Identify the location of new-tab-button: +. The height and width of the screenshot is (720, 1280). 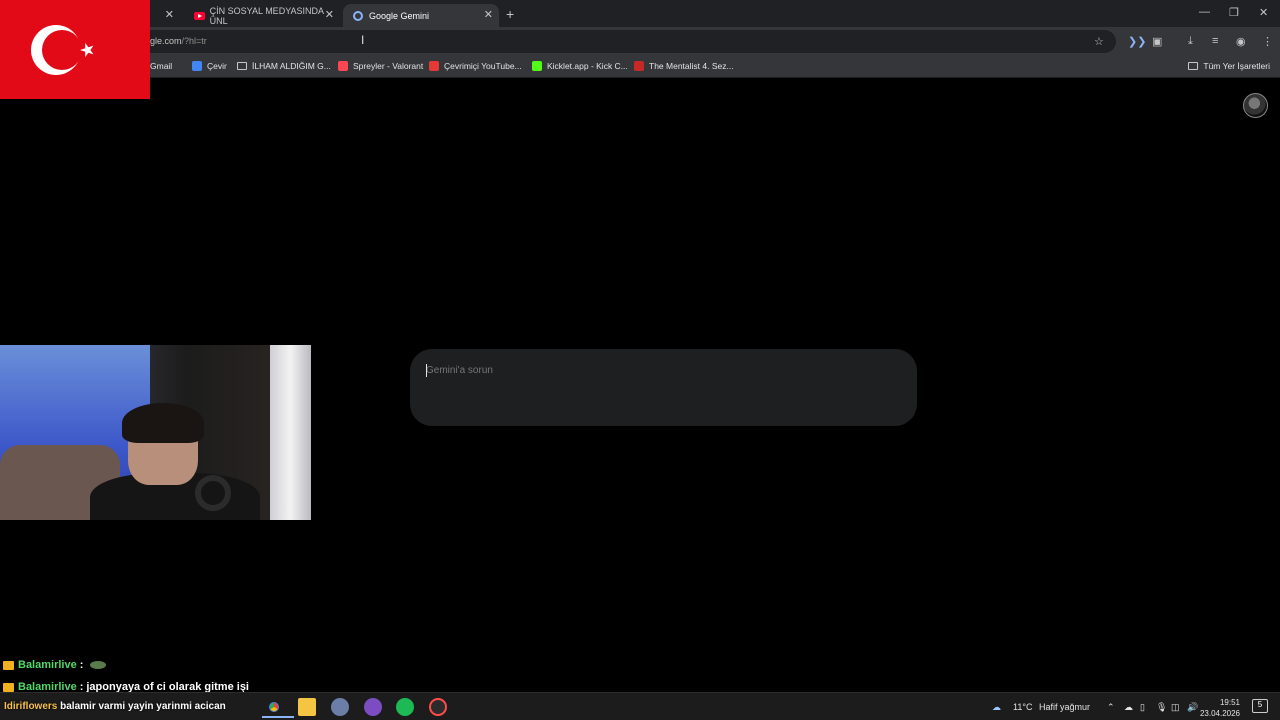
(510, 14).